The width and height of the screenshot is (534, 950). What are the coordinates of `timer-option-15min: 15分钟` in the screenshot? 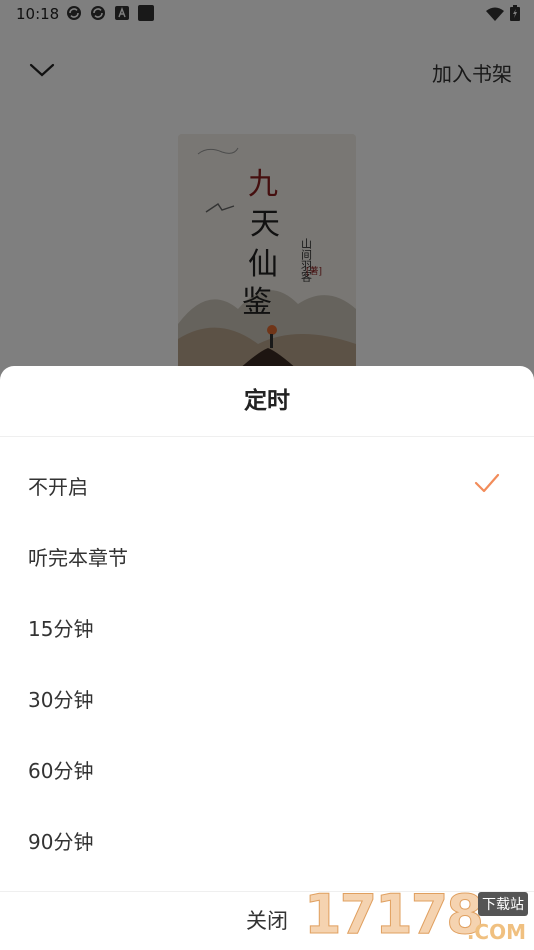 It's located at (267, 628).